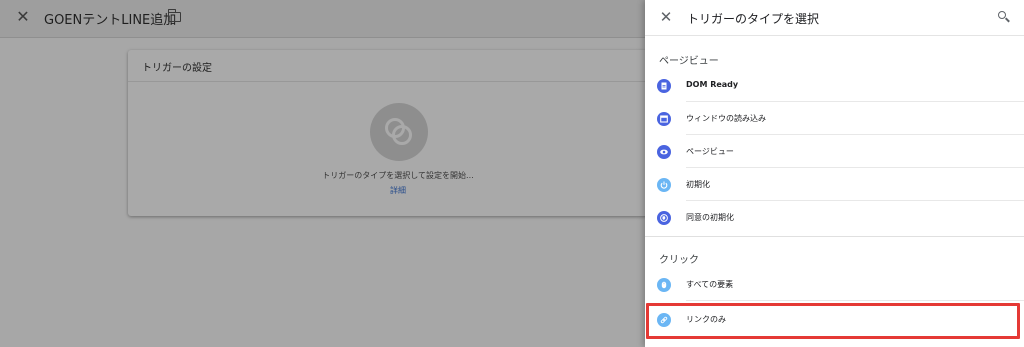  Describe the element at coordinates (834, 151) in the screenshot. I see `trigger-item-page-view: ページビュー` at that location.